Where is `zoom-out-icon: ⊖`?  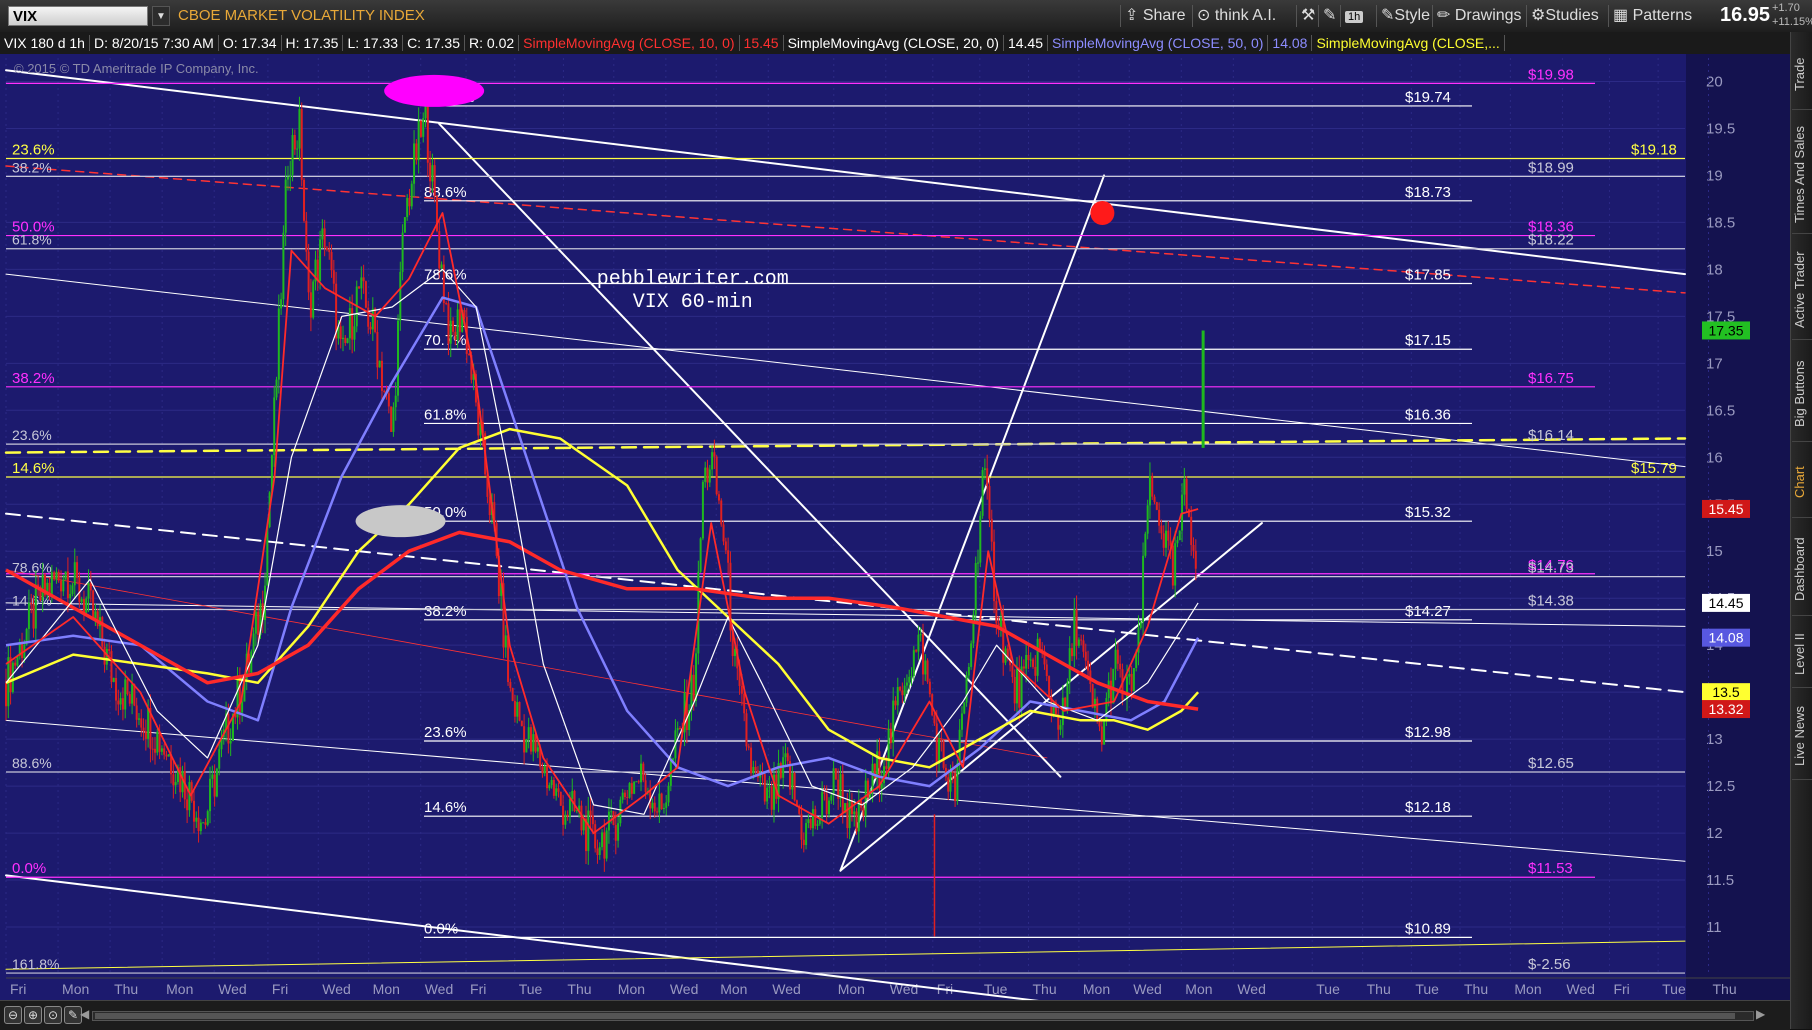
zoom-out-icon: ⊖ is located at coordinates (13, 1015).